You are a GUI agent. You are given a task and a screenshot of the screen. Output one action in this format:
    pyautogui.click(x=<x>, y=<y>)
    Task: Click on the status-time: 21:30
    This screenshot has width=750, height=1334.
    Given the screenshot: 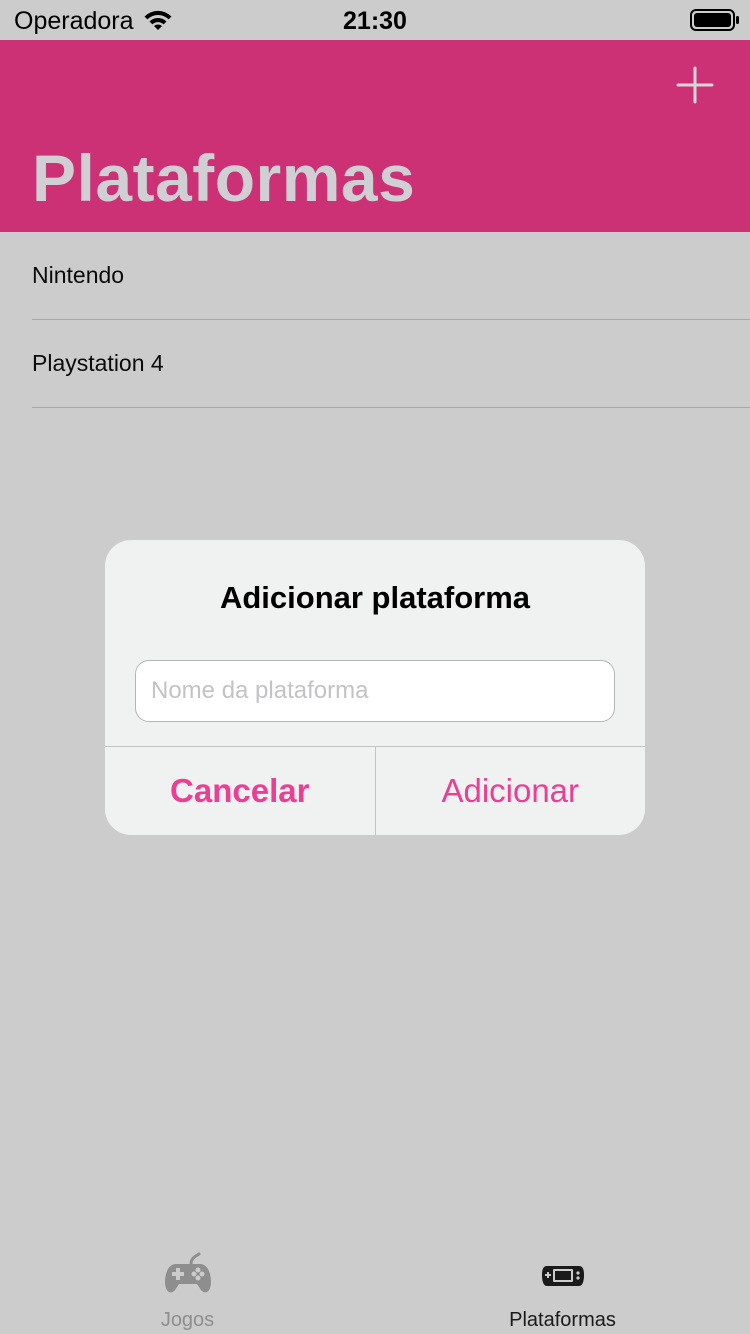 What is the action you would take?
    pyautogui.click(x=375, y=21)
    